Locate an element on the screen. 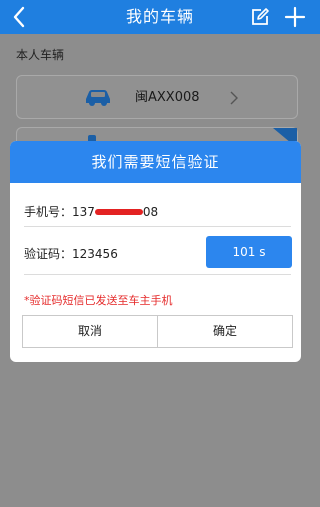 Image resolution: width=320 pixels, height=507 pixels. phone-redaction-mark is located at coordinates (118, 211).